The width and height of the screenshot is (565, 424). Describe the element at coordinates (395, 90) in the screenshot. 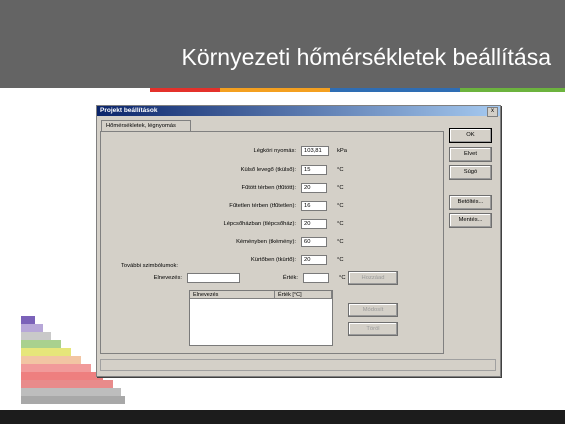

I see `accent-bar-blue` at that location.